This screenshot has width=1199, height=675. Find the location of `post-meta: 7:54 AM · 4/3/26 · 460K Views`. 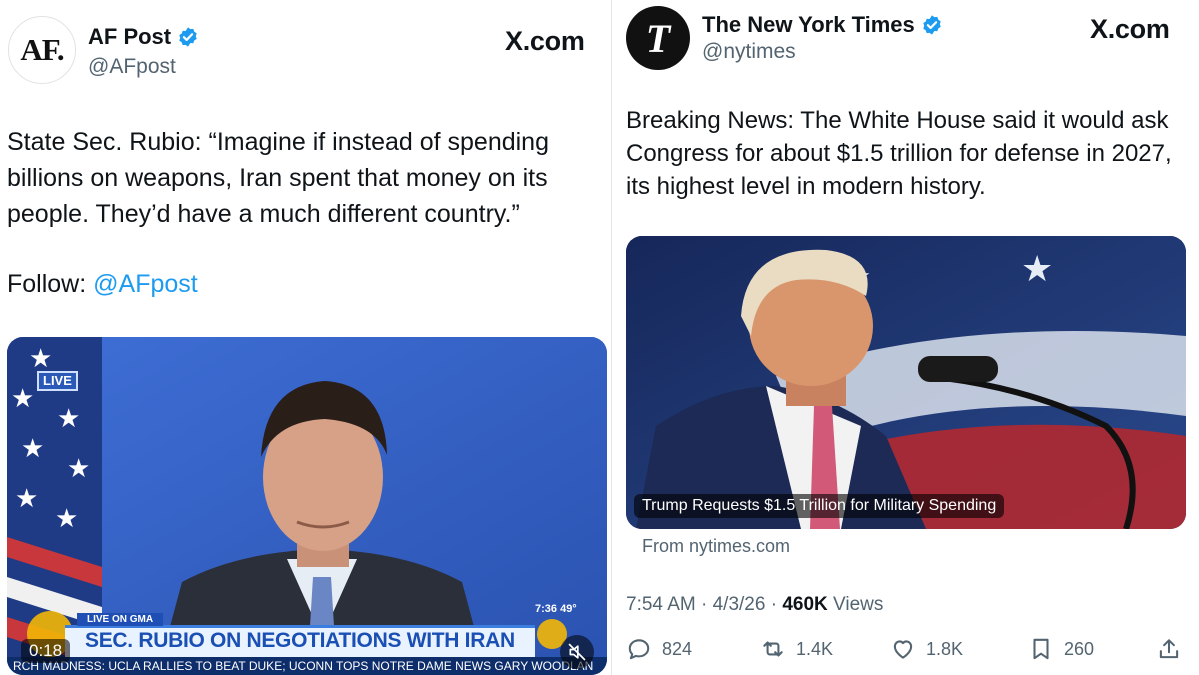

post-meta: 7:54 AM · 4/3/26 · 460K Views is located at coordinates (754, 605).